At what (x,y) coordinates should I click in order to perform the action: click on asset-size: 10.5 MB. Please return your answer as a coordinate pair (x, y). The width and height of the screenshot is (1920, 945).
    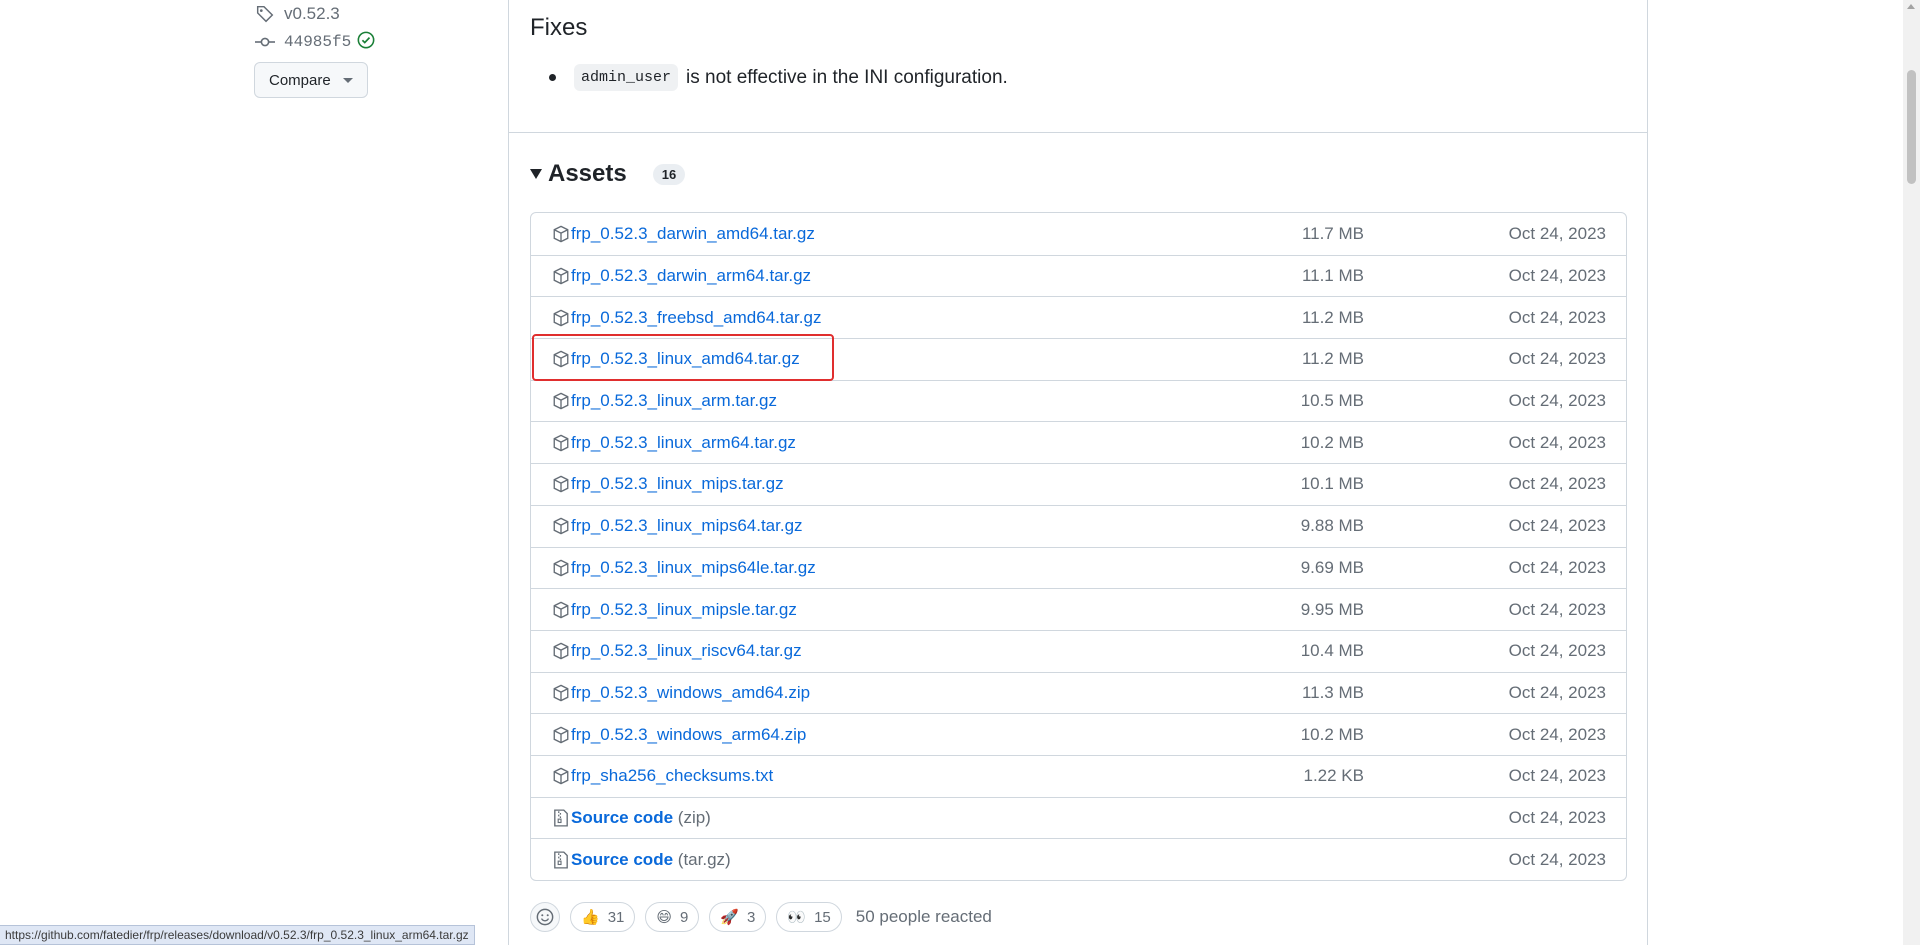
    Looking at the image, I should click on (1332, 401).